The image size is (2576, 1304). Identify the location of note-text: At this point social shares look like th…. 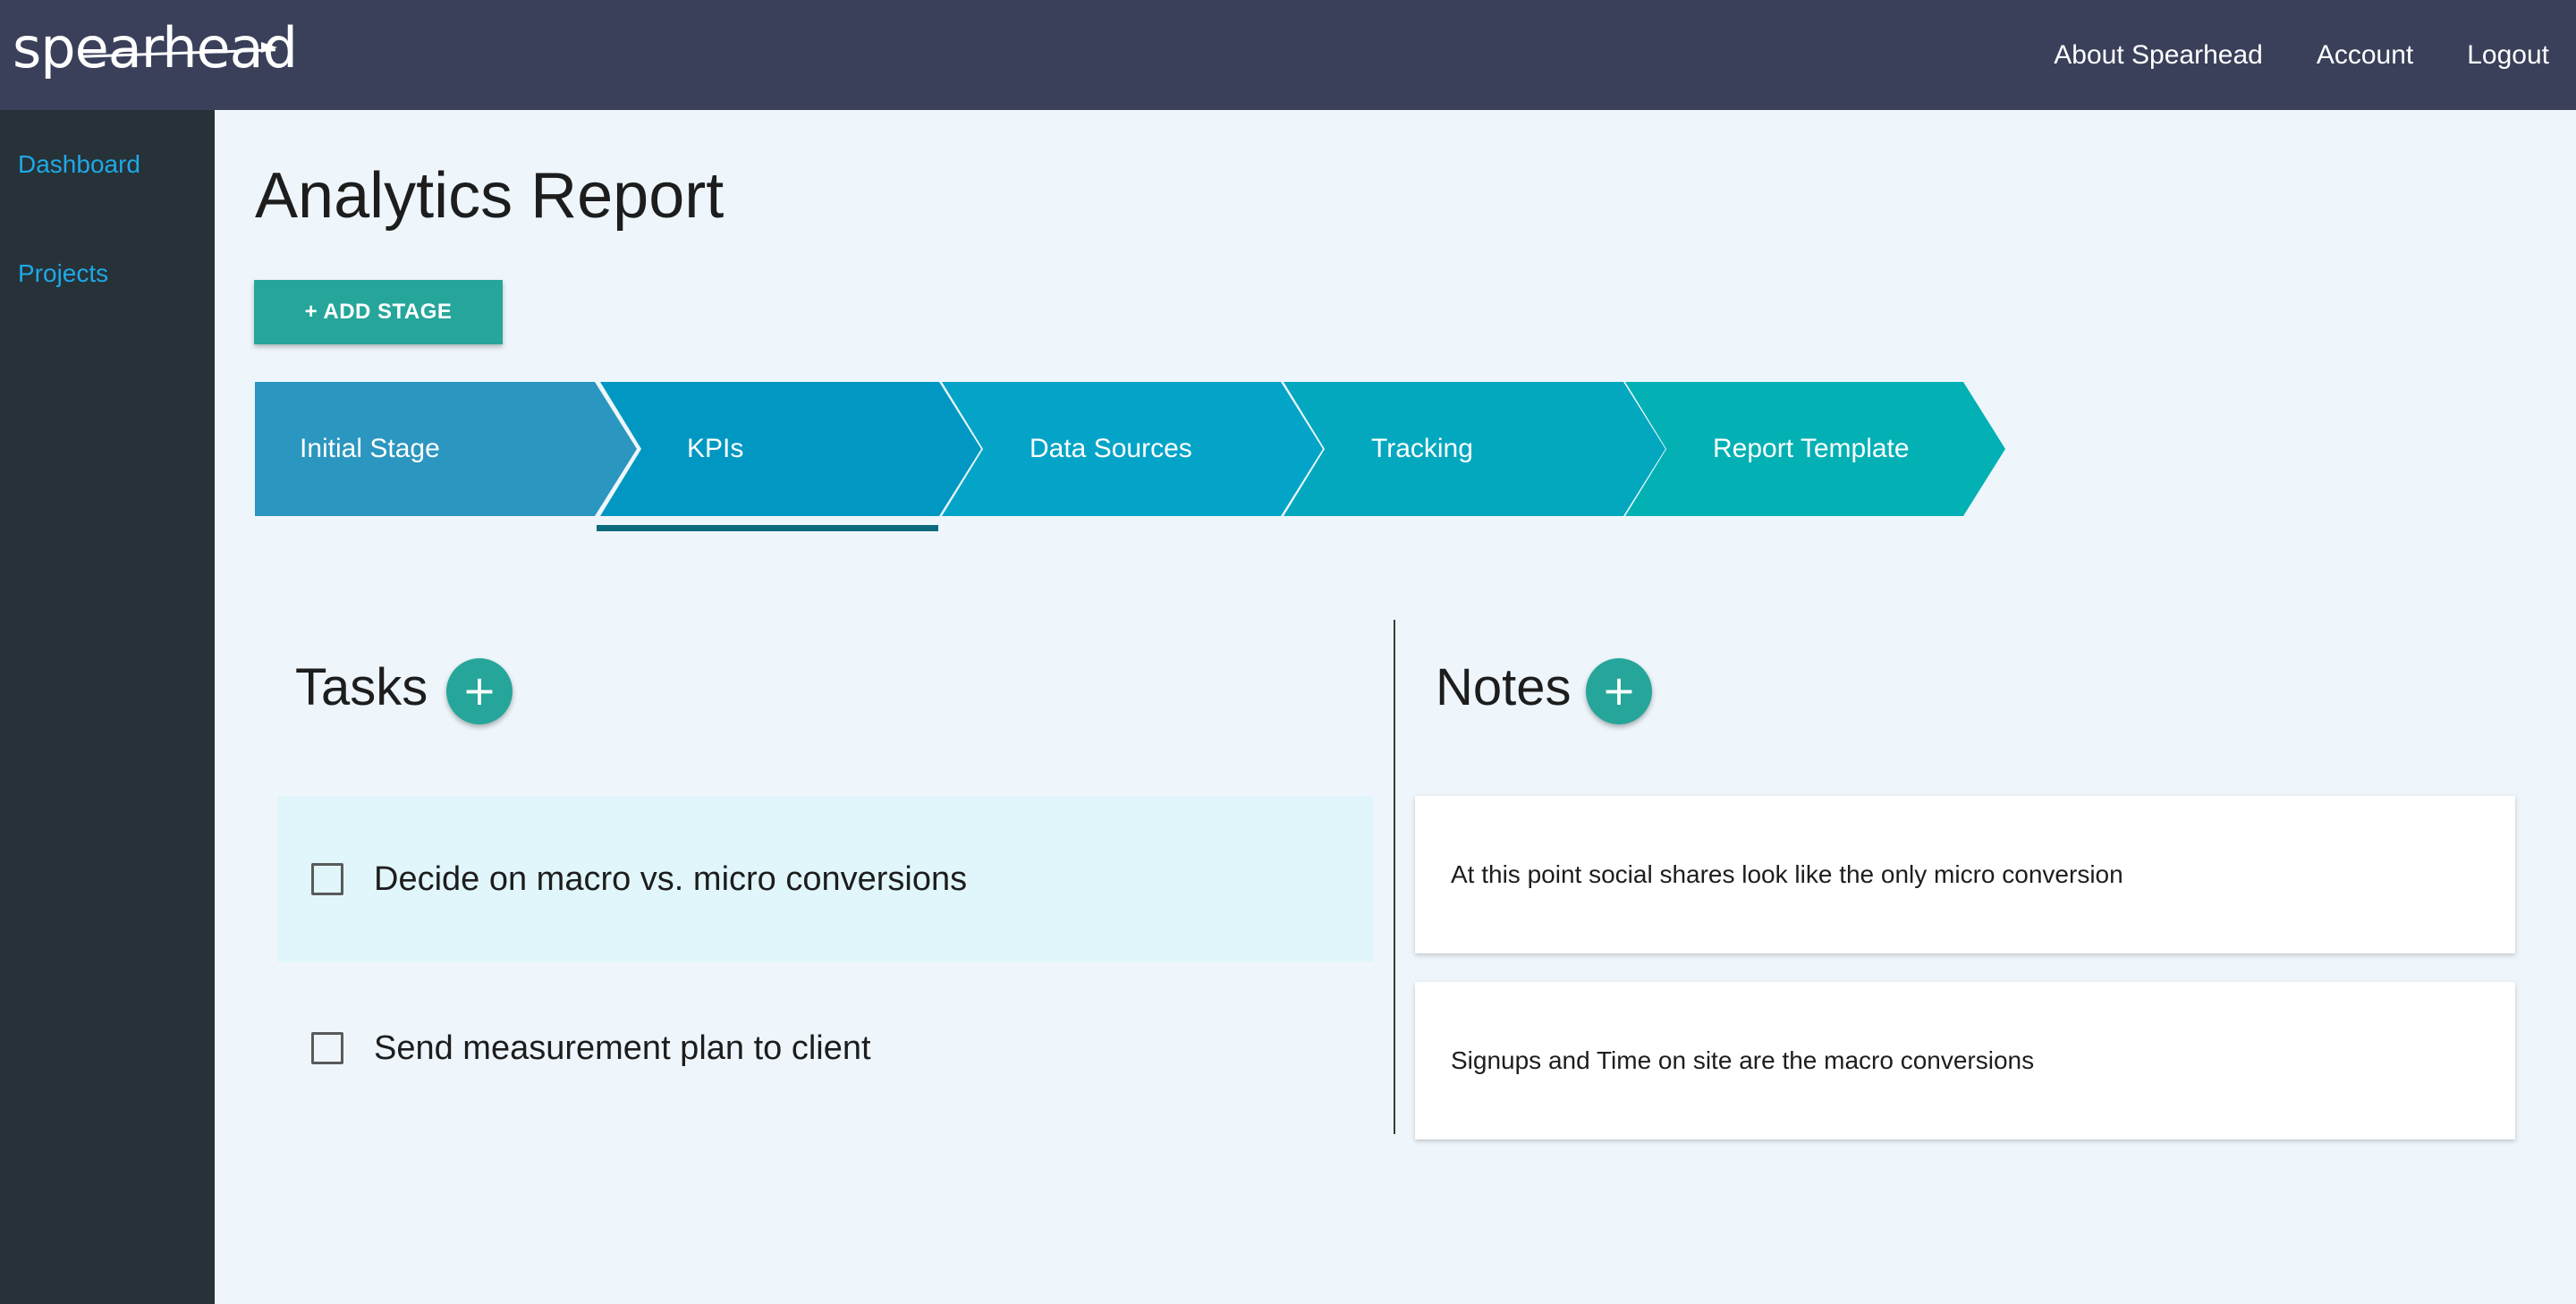
(1787, 874).